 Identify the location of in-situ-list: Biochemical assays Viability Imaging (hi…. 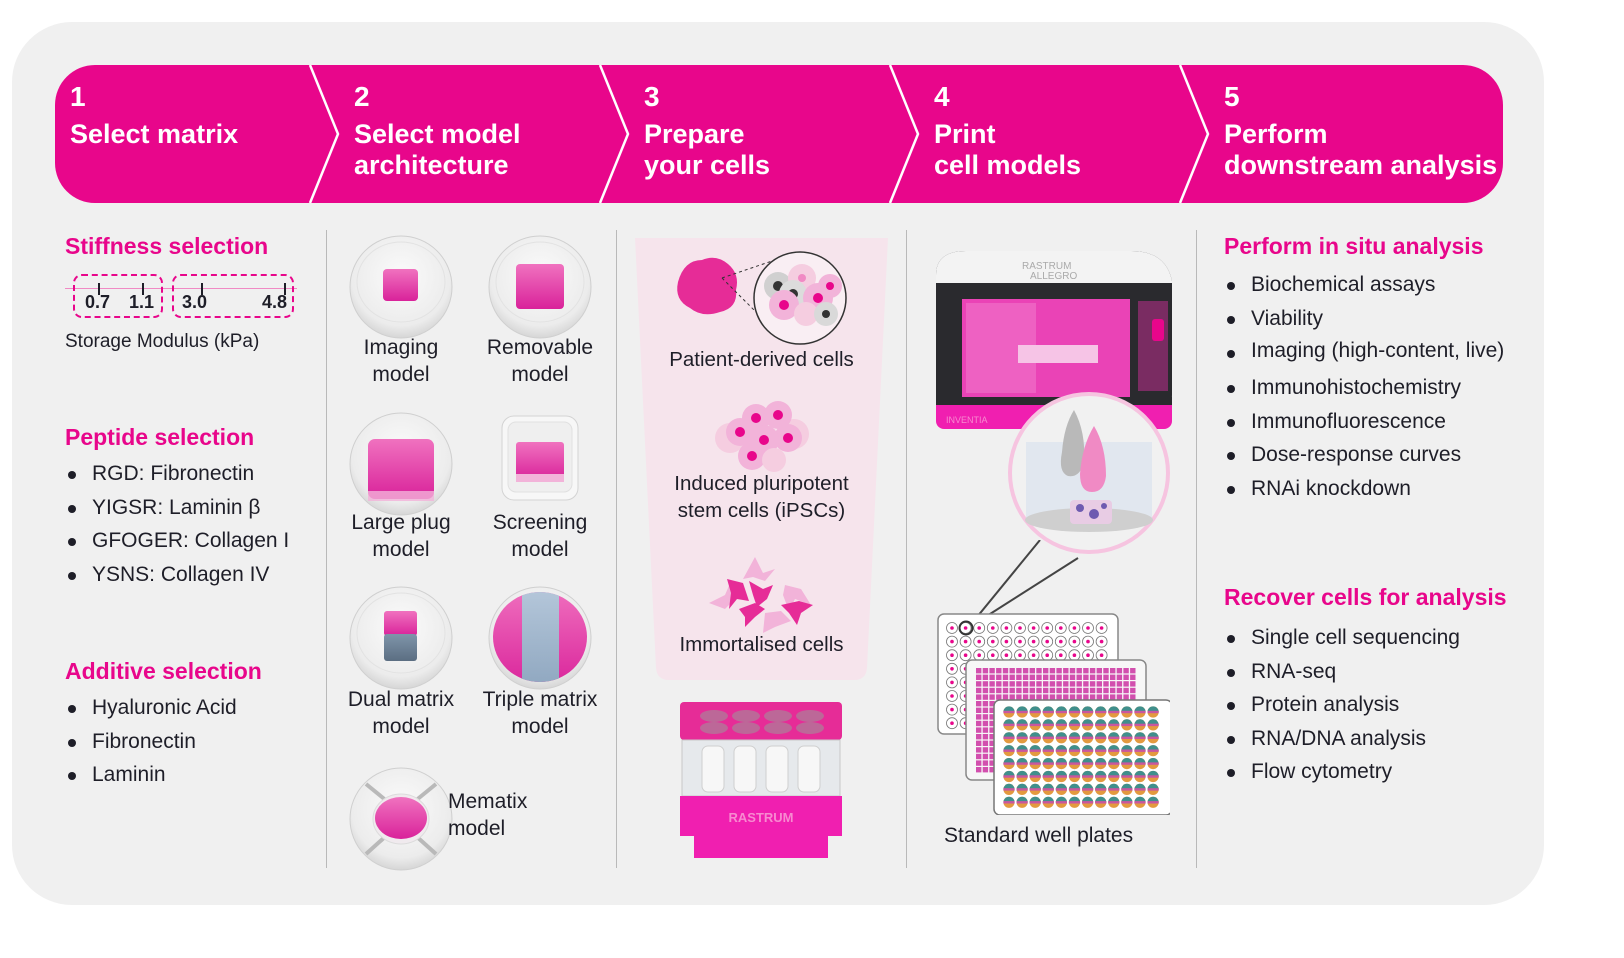
(1369, 386).